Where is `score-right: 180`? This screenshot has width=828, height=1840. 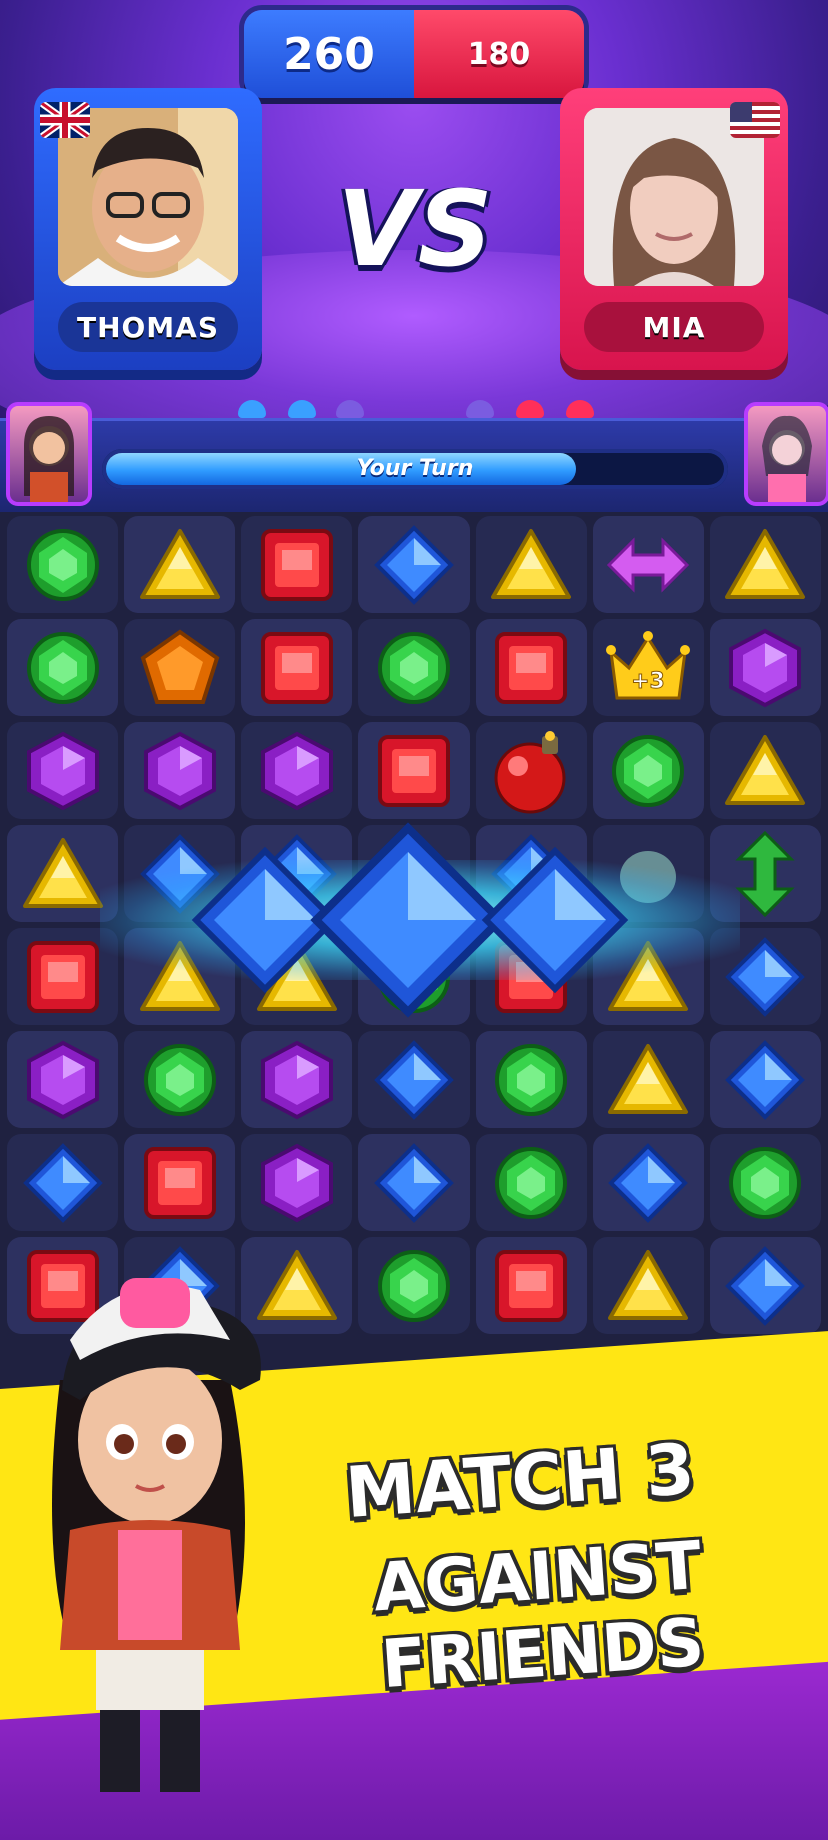
score-right: 180 is located at coordinates (499, 54).